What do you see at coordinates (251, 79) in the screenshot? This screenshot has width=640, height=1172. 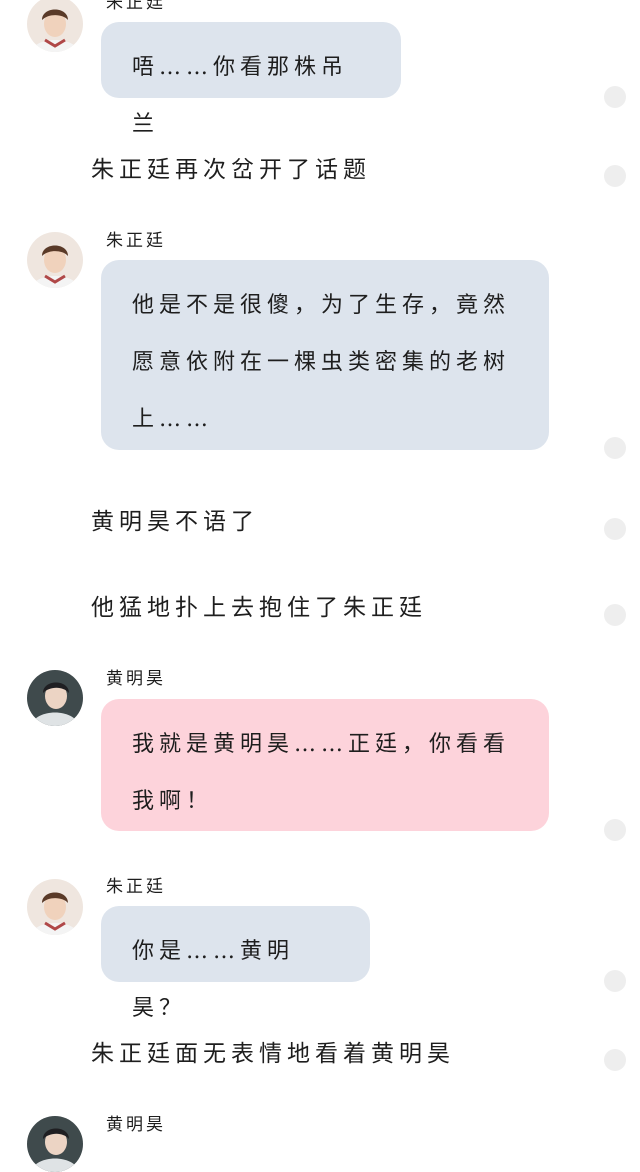 I see `message-bubble: 唔……你看那株吊兰` at bounding box center [251, 79].